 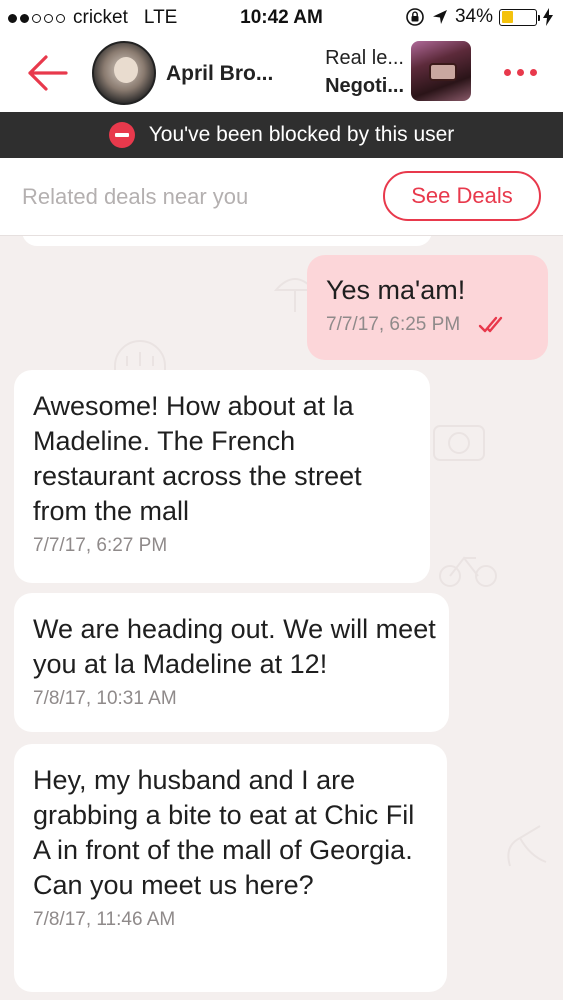 I want to click on battery-percent: 34%, so click(x=473, y=16).